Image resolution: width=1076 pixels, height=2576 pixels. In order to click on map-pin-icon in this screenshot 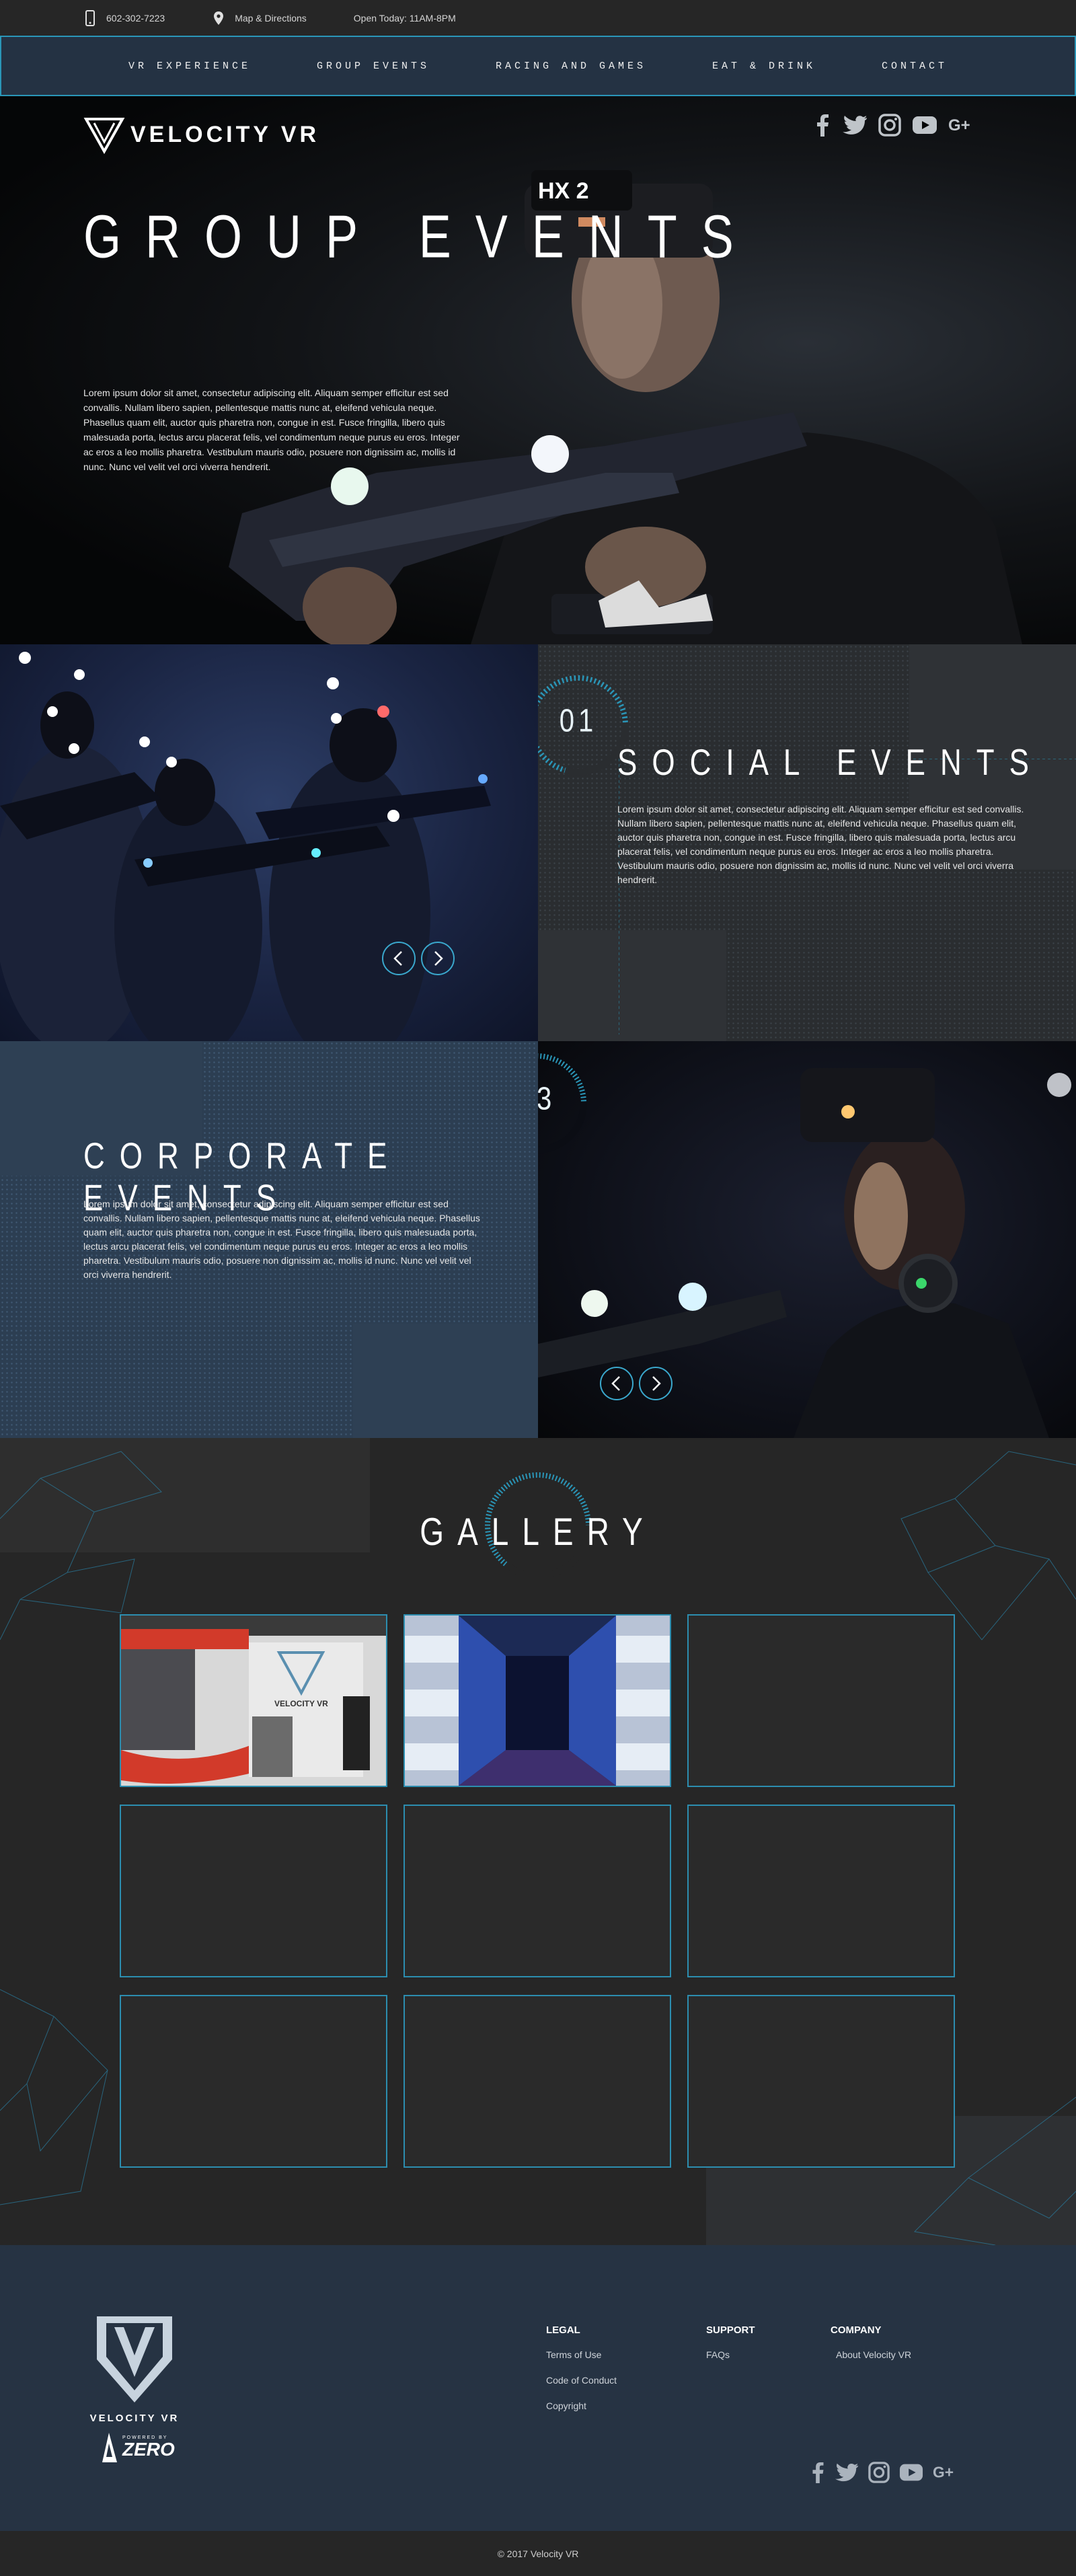, I will do `click(218, 18)`.